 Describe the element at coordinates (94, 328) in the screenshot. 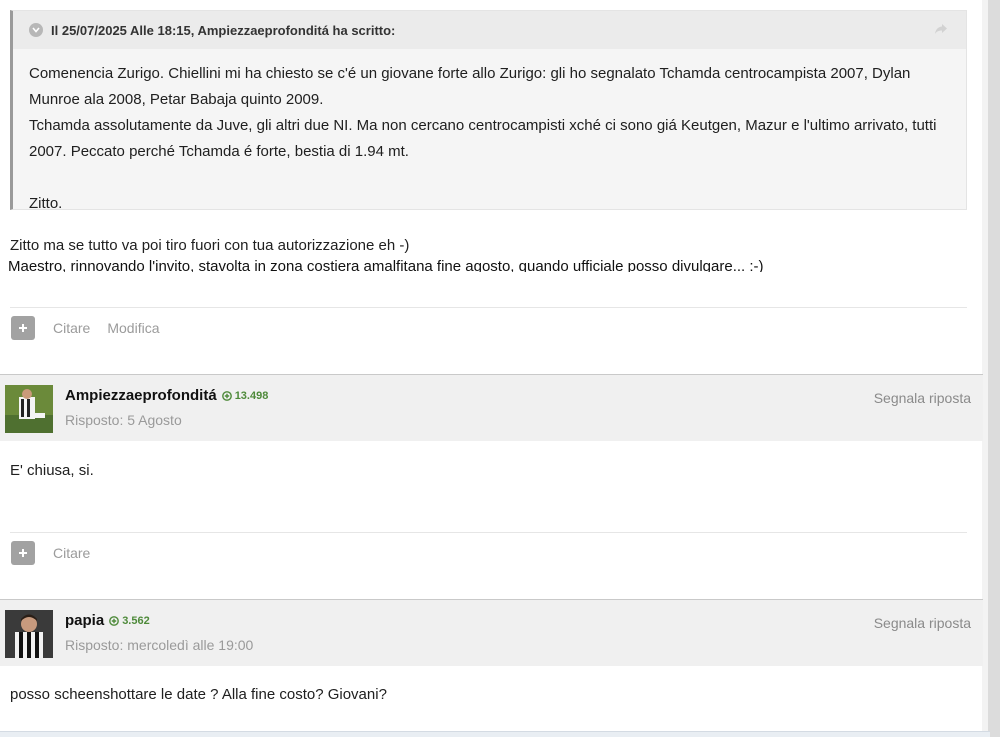

I see `post-actions: Citare Modifica` at that location.